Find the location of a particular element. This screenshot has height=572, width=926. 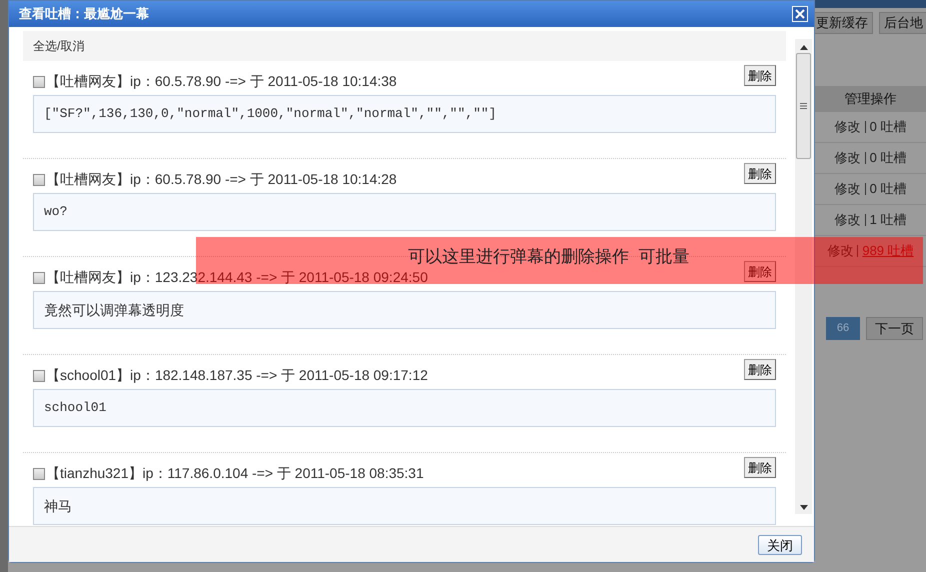

dialog-title: 查看吐槽：最尴尬一幕 is located at coordinates (84, 14).